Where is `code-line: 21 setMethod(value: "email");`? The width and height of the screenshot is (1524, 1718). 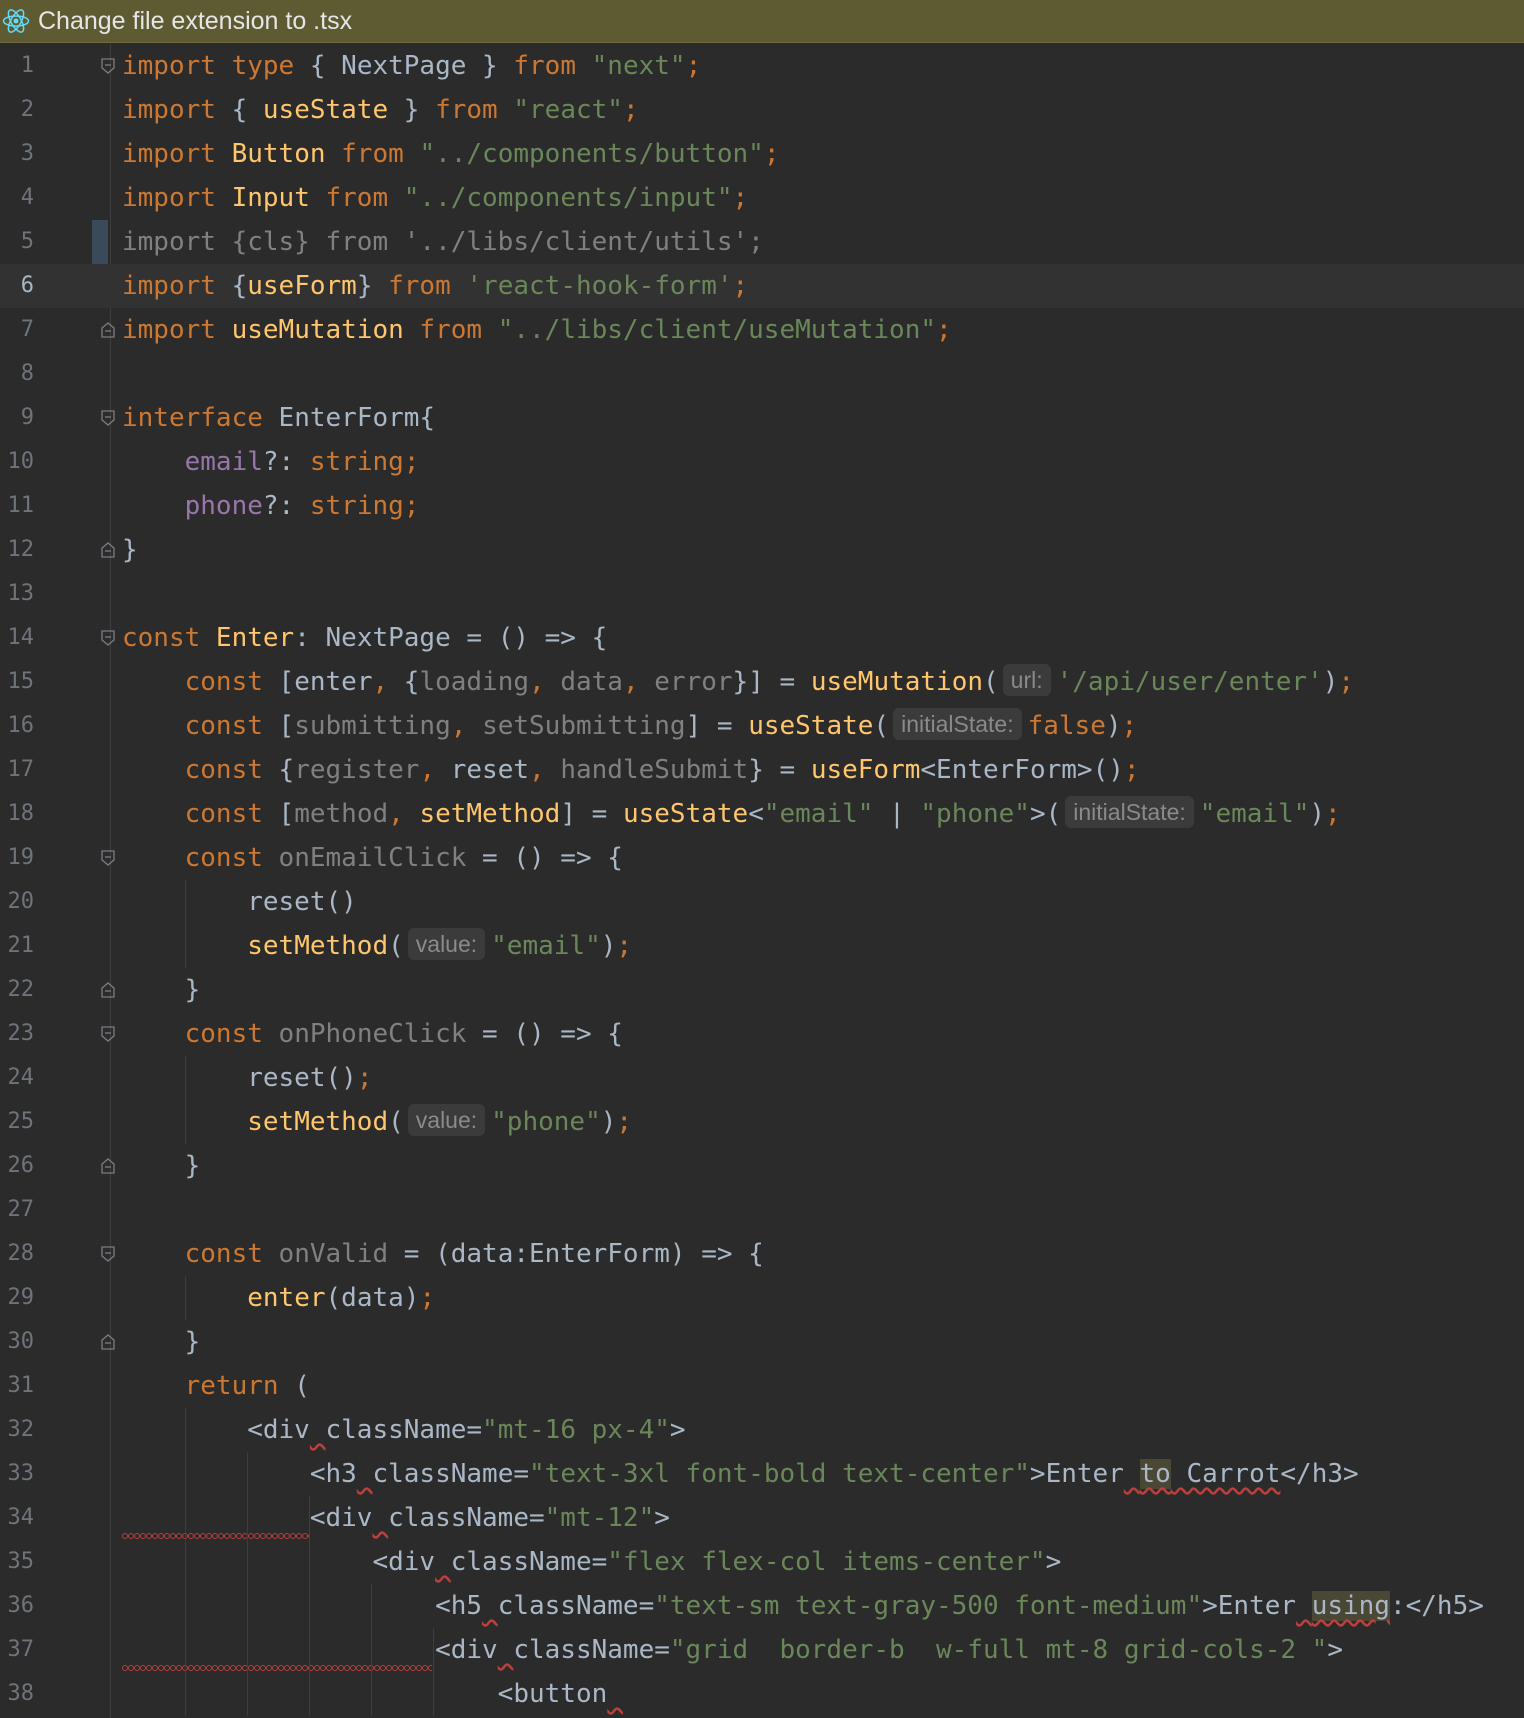
code-line: 21 setMethod(value: "email"); is located at coordinates (762, 946).